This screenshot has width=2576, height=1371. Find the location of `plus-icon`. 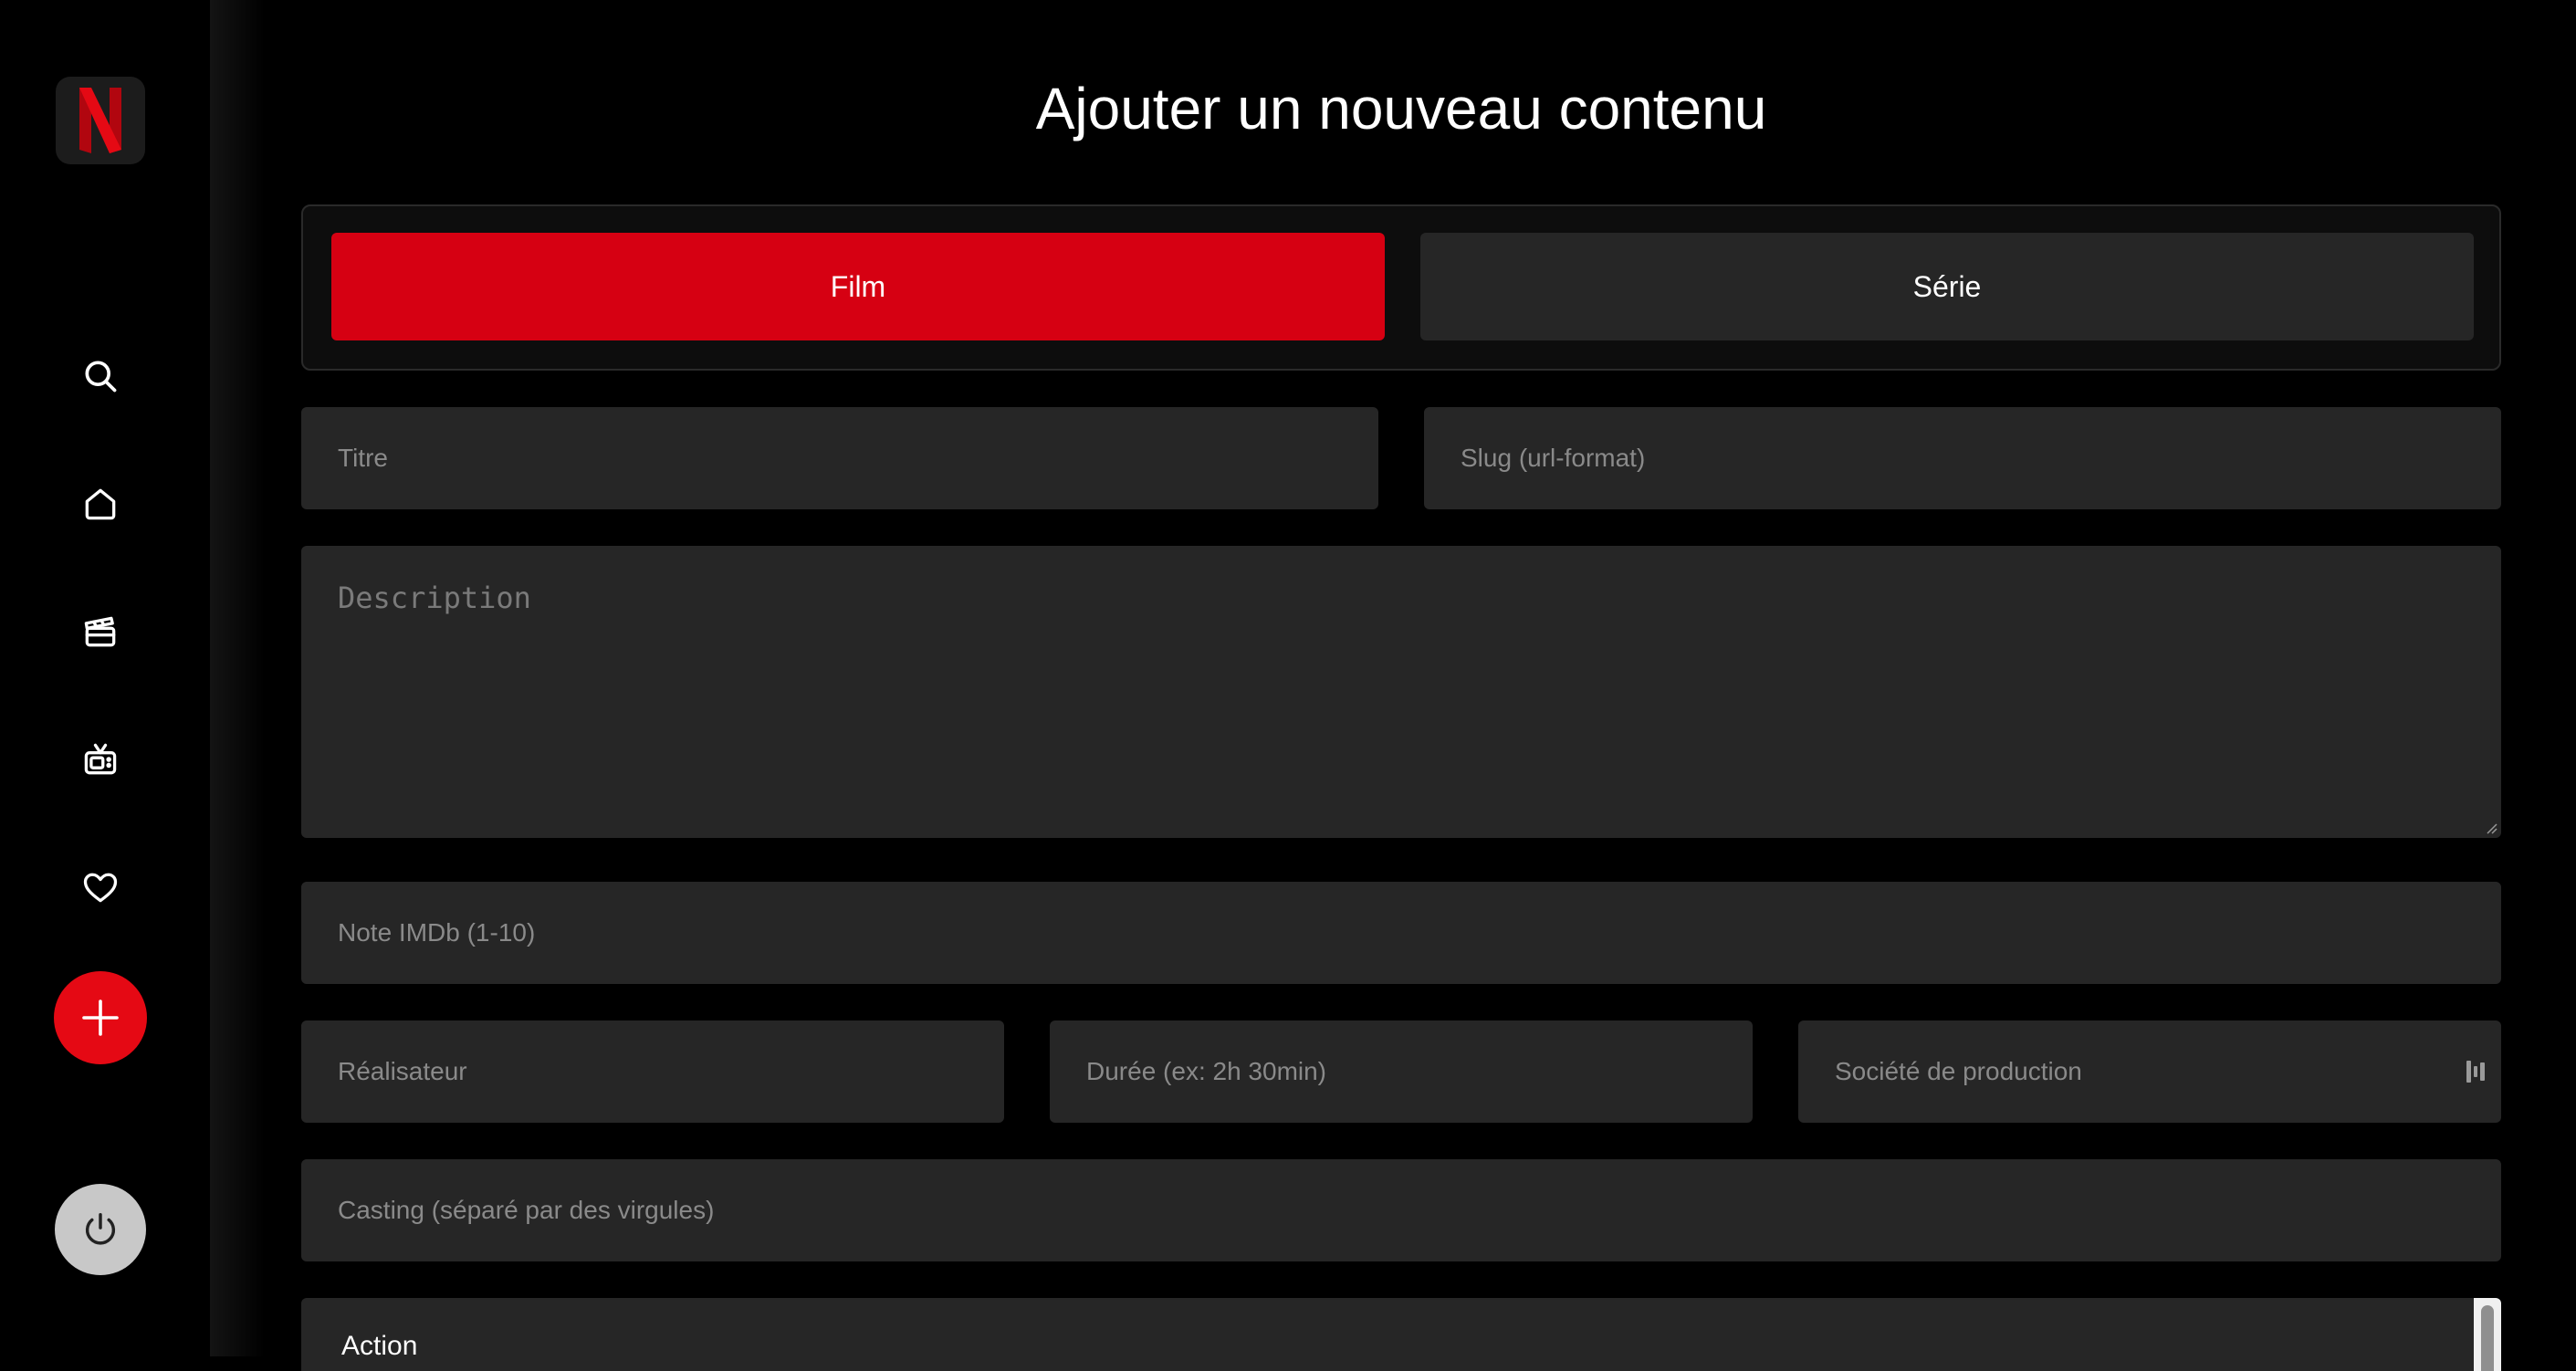

plus-icon is located at coordinates (100, 1017).